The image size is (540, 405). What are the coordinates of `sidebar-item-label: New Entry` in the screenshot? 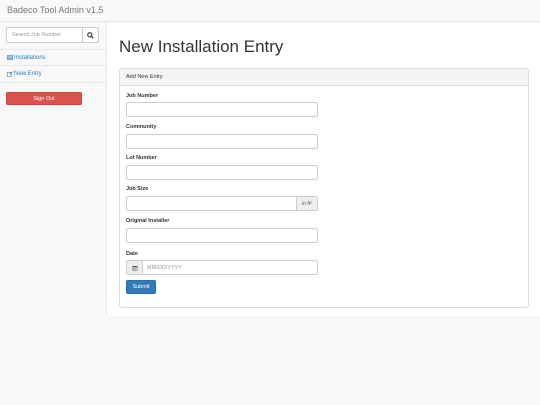 It's located at (28, 74).